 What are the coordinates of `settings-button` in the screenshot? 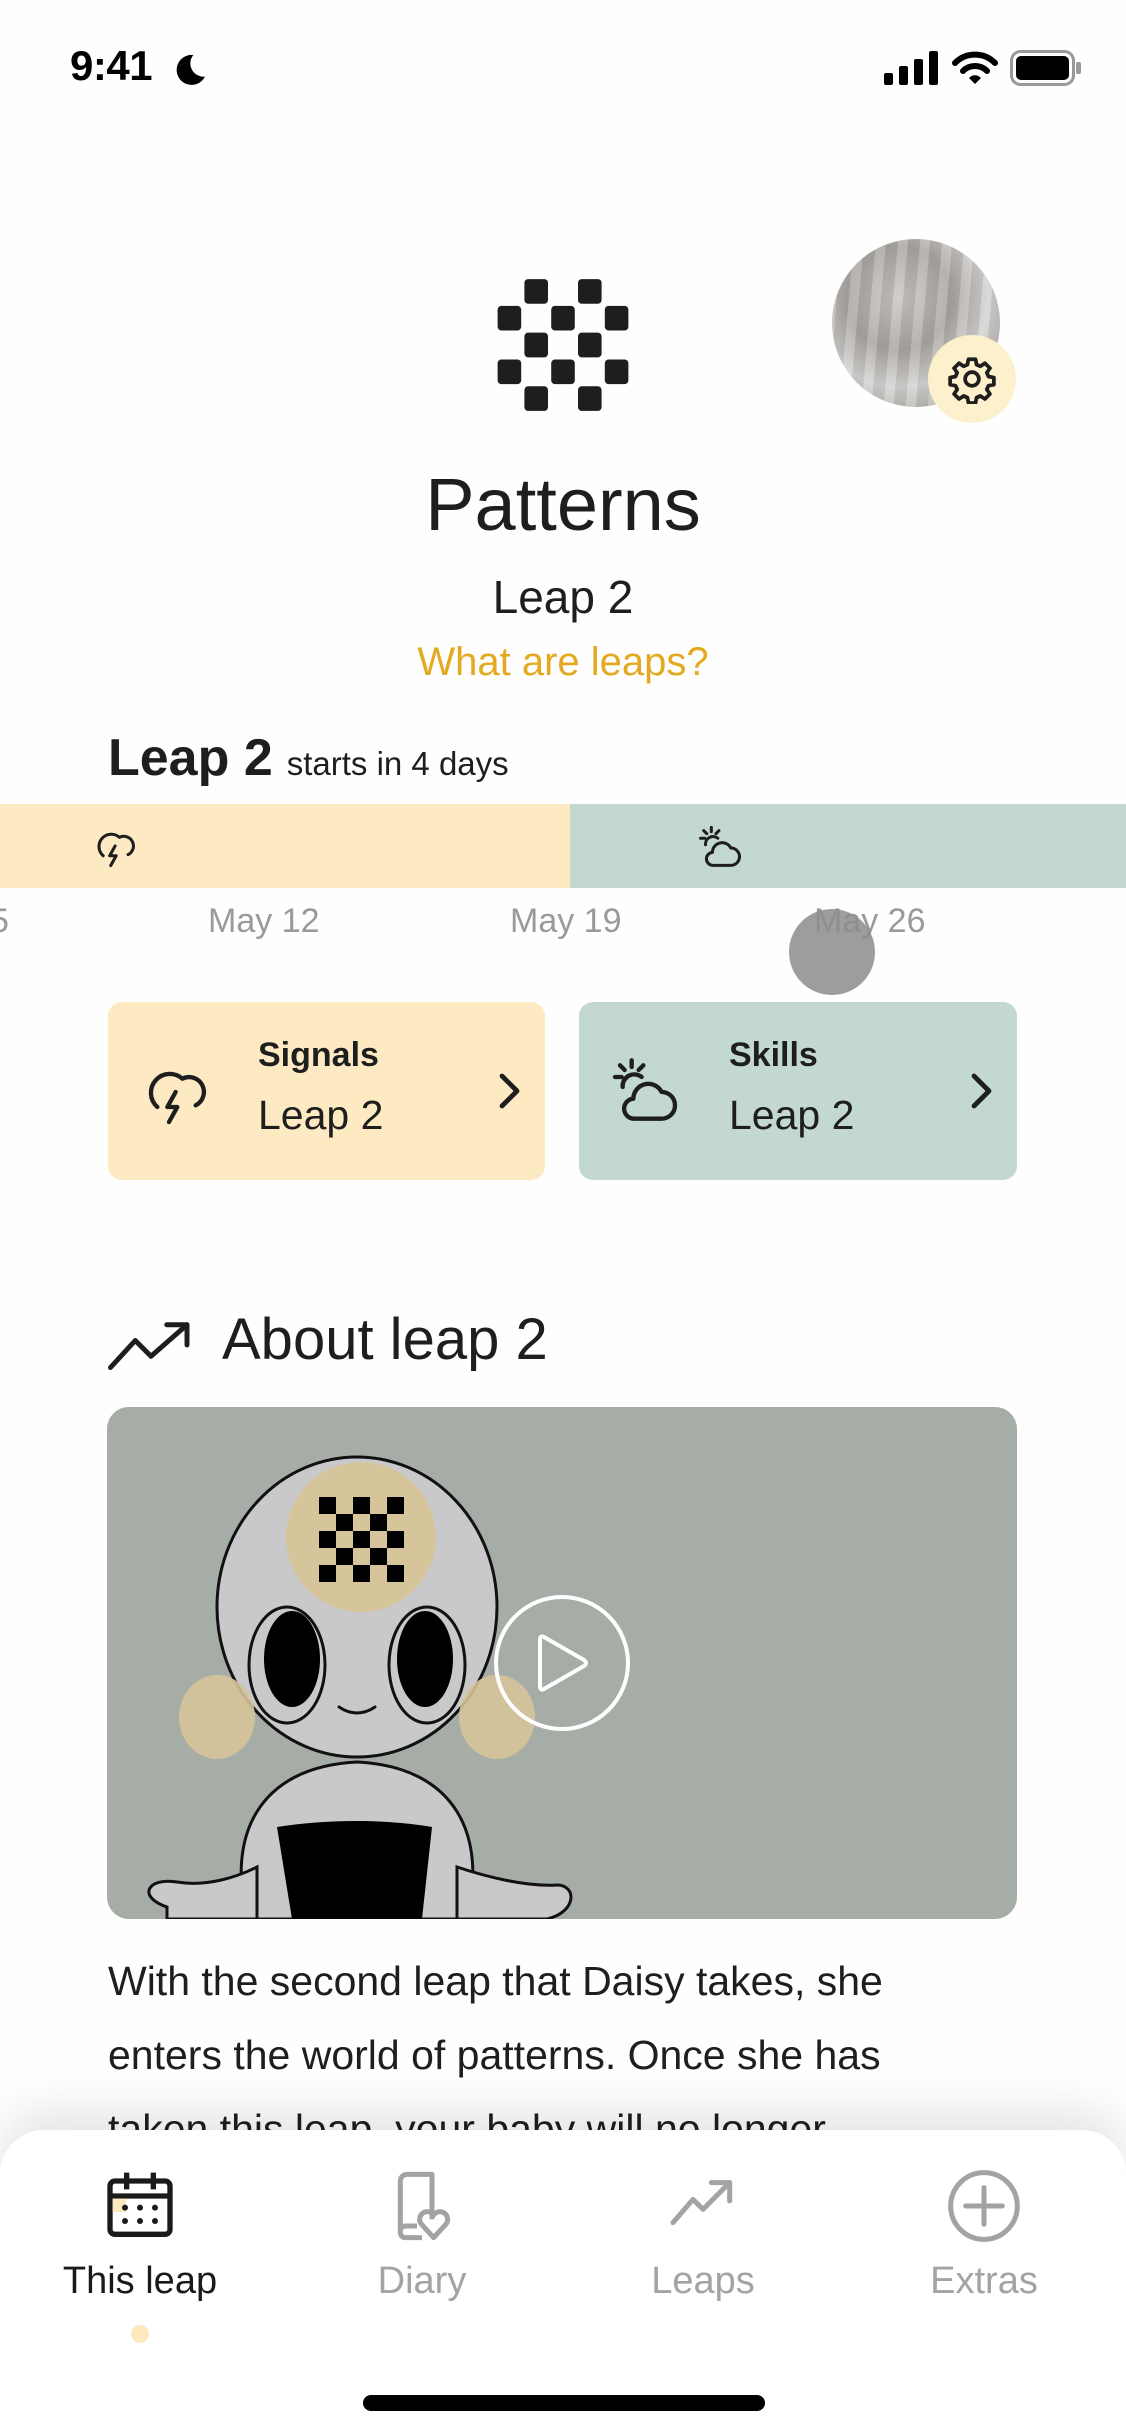 It's located at (972, 379).